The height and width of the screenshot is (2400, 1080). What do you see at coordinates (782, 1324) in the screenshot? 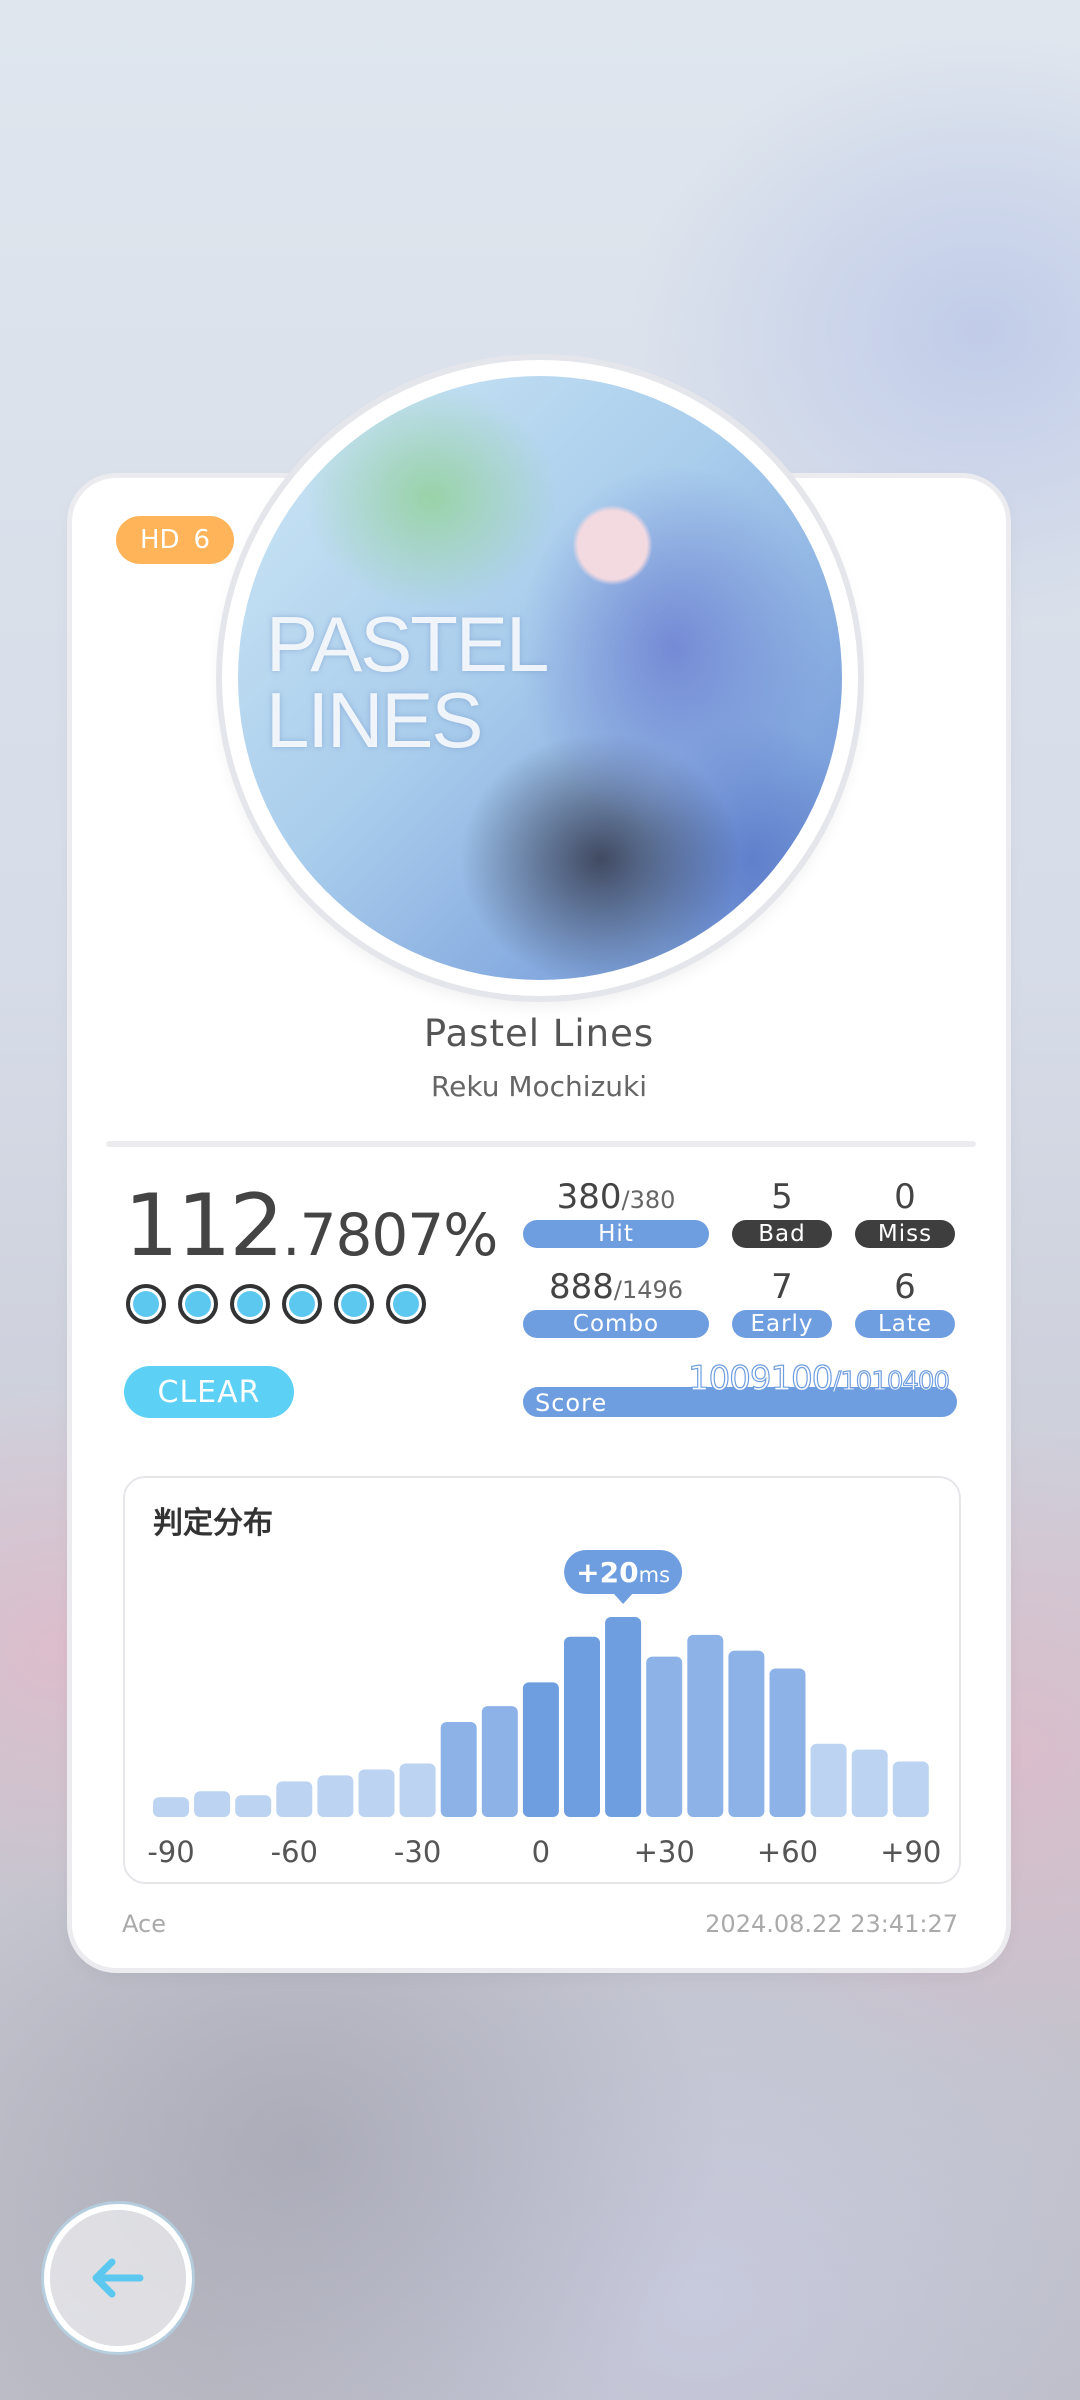
I see `early-label: Early` at bounding box center [782, 1324].